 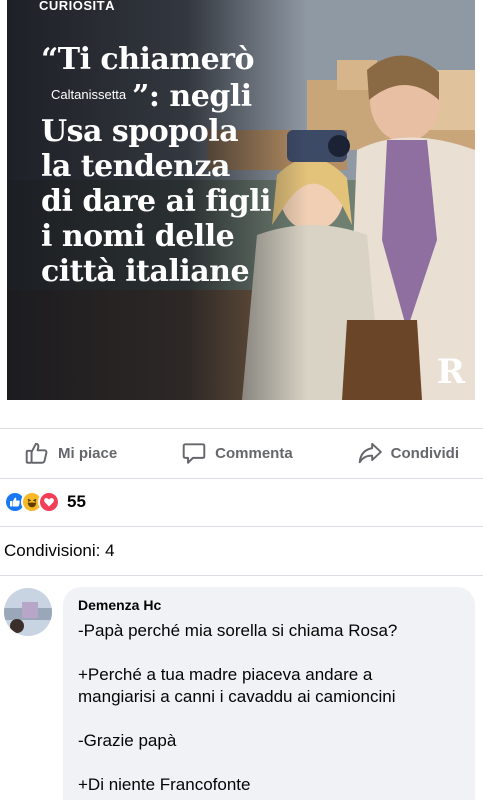 What do you see at coordinates (88, 453) in the screenshot?
I see `like-label: Mi piace` at bounding box center [88, 453].